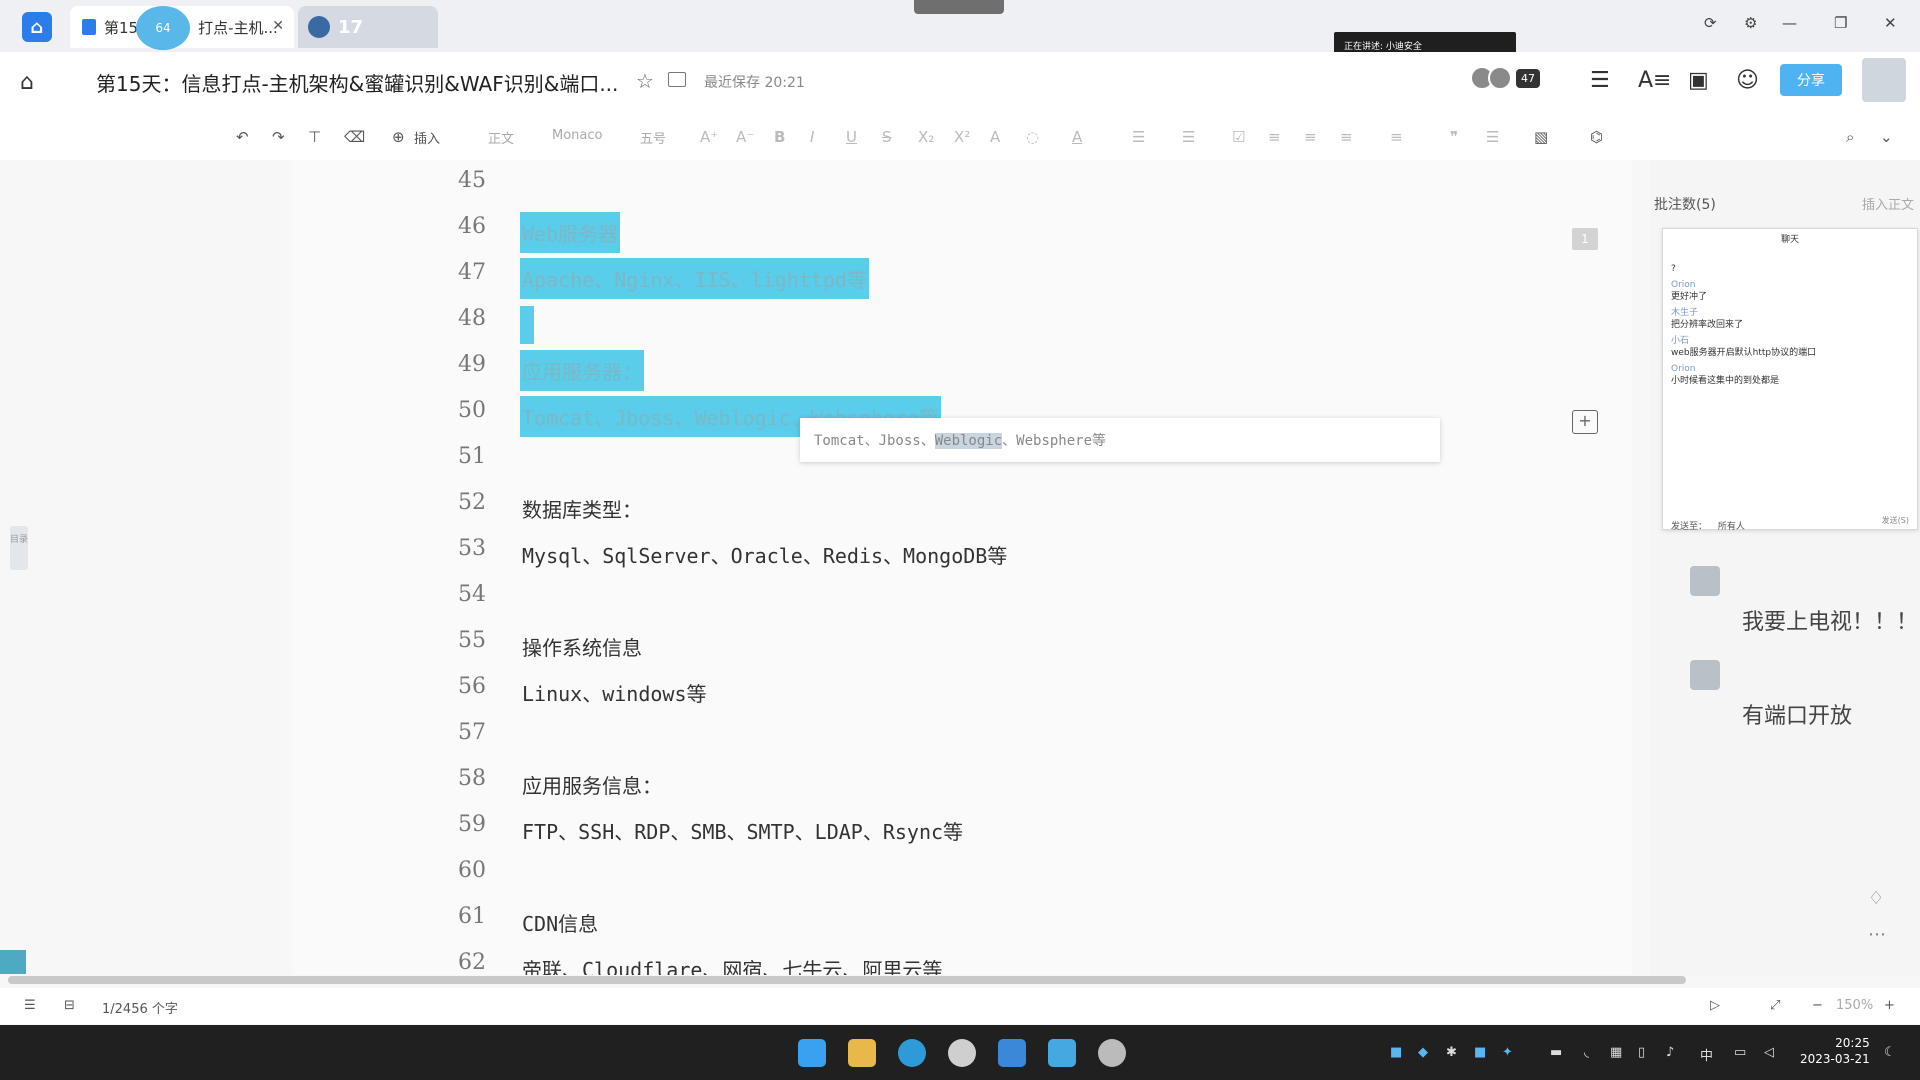 This screenshot has width=1920, height=1080. Describe the element at coordinates (847, 980) in the screenshot. I see `horizontal-scrollbar` at that location.